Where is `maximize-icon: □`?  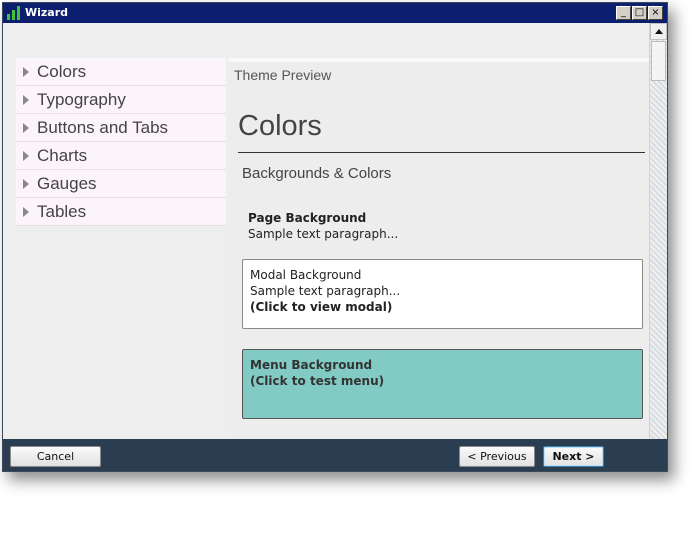 maximize-icon: □ is located at coordinates (639, 13).